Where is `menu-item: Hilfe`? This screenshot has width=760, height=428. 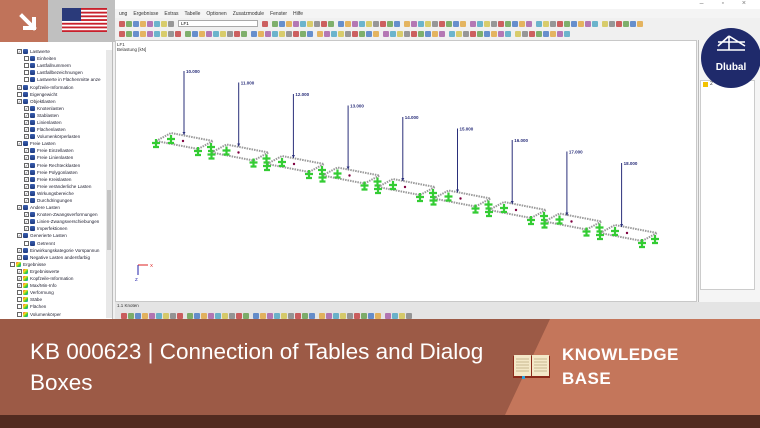 menu-item: Hilfe is located at coordinates (298, 14).